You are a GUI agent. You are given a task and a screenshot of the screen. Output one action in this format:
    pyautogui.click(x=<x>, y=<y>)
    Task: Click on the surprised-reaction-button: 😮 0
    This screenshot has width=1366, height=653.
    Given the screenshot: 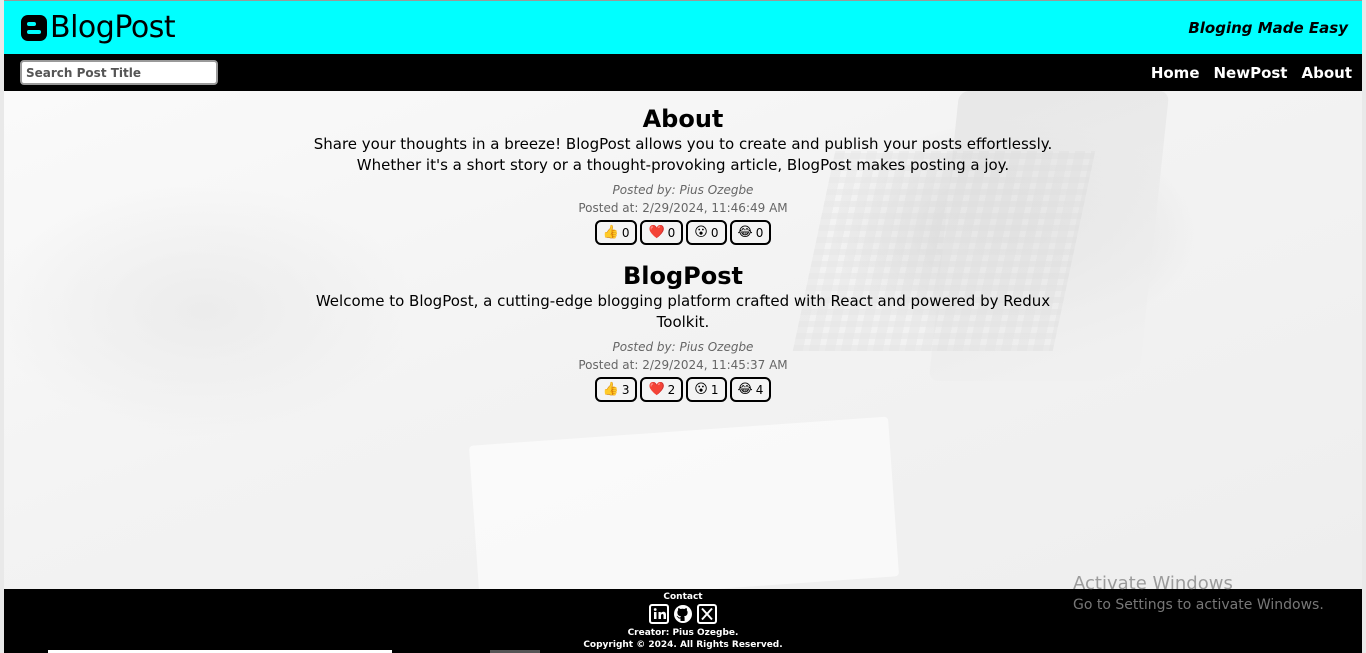 What is the action you would take?
    pyautogui.click(x=706, y=232)
    